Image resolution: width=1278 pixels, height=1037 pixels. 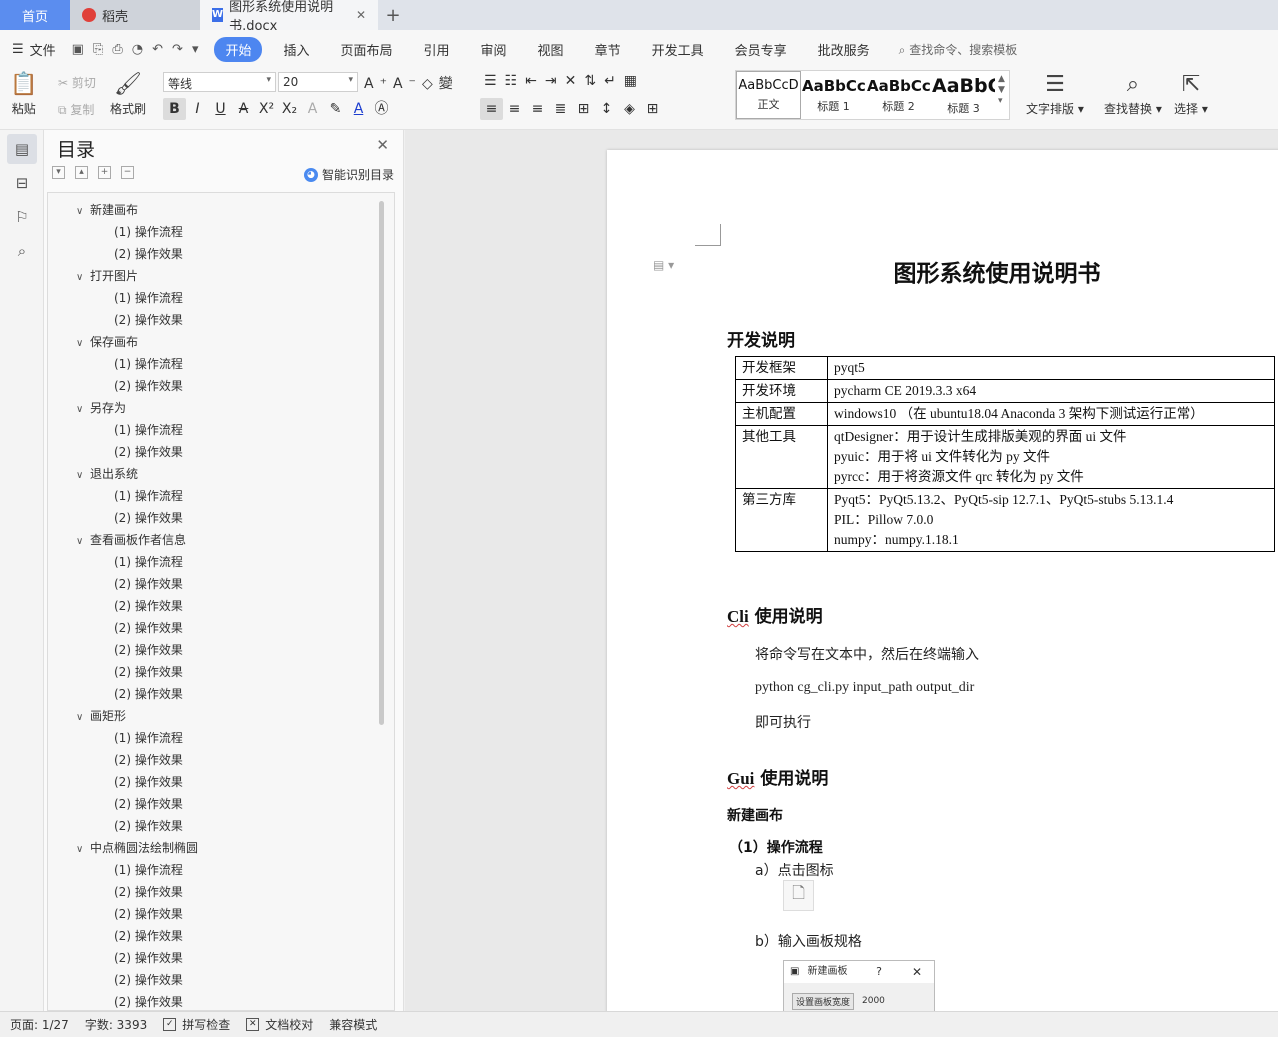 What do you see at coordinates (174, 109) in the screenshot?
I see `bold-icon: B` at bounding box center [174, 109].